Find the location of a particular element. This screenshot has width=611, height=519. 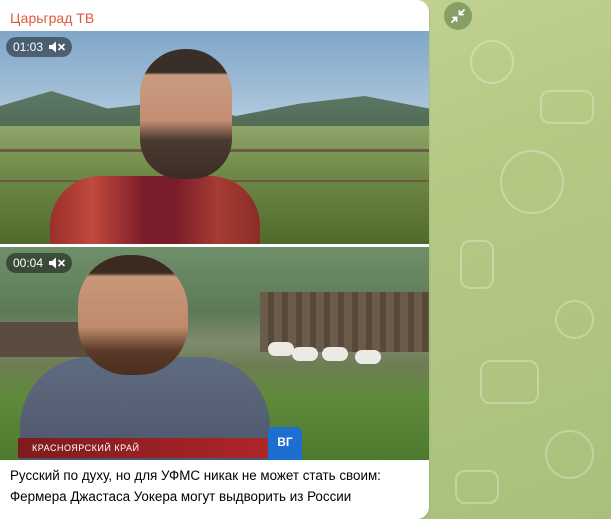

video-duration-badge: 01:03 is located at coordinates (39, 47).